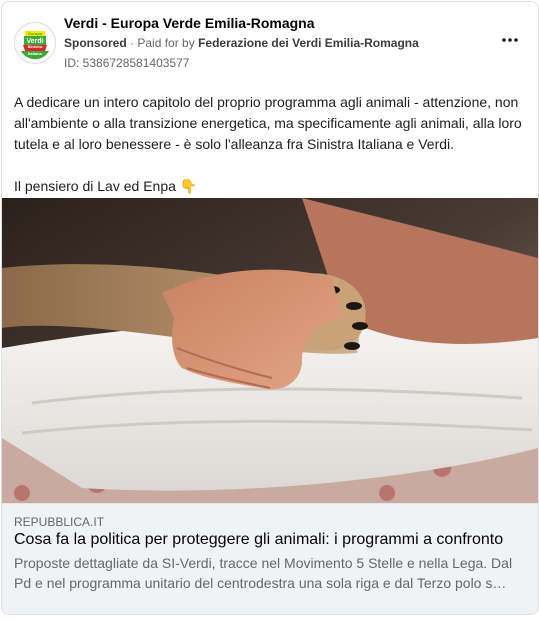 Image resolution: width=539 pixels, height=621 pixels. Describe the element at coordinates (35, 33) in the screenshot. I see `logo-text-europa: Europa` at that location.